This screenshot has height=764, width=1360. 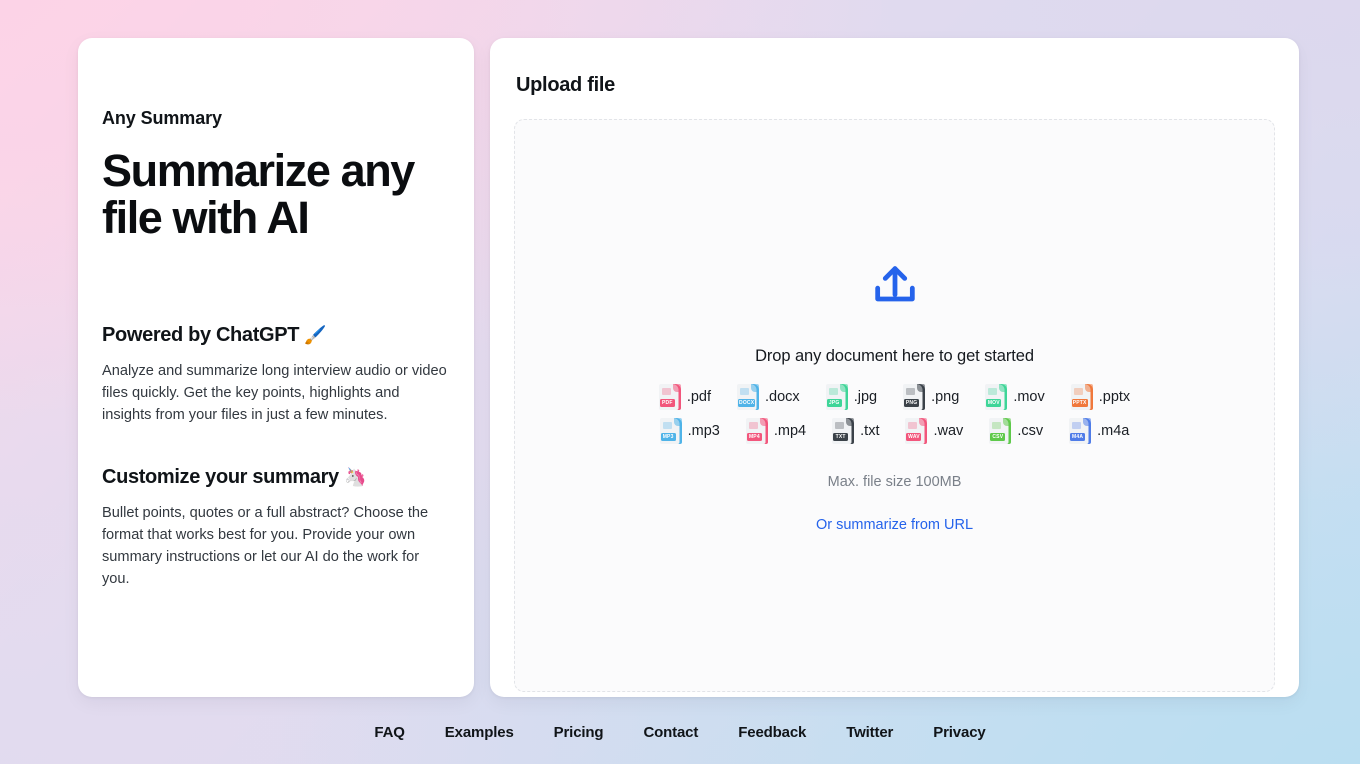 I want to click on file-jpg-icon: JPG, so click(x=836, y=397).